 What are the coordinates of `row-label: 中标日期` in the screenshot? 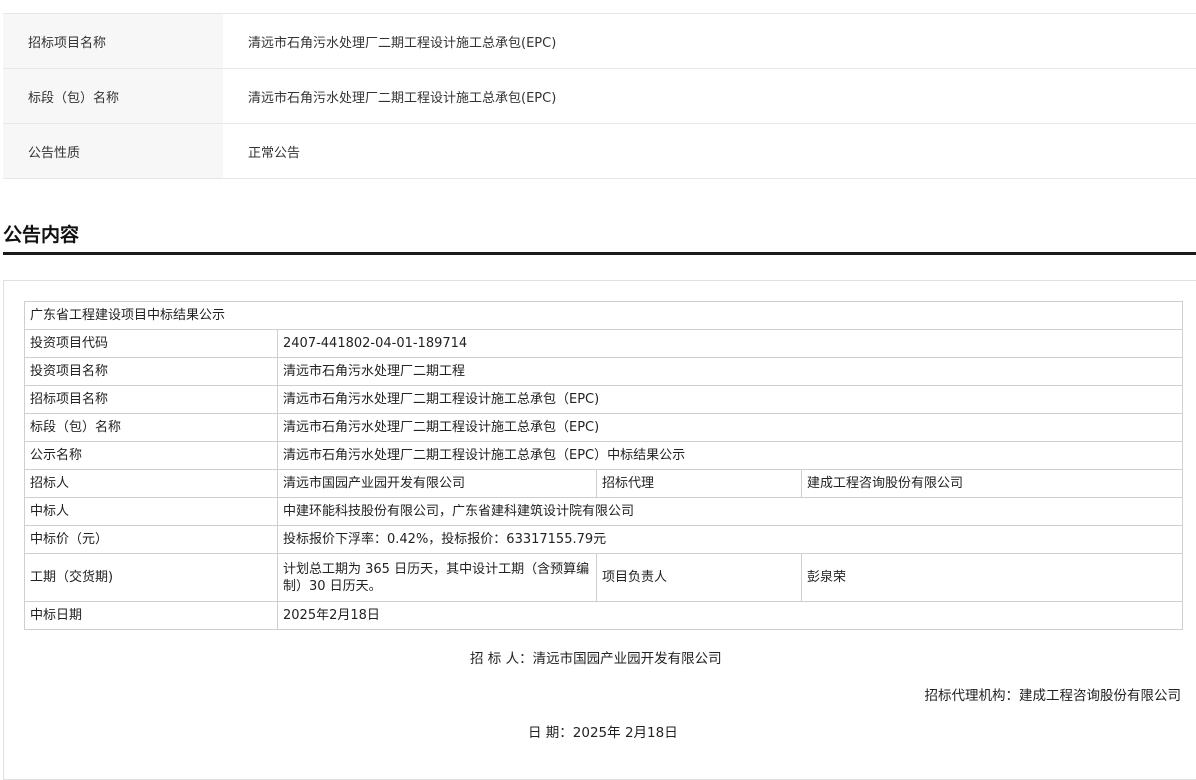 It's located at (151, 615).